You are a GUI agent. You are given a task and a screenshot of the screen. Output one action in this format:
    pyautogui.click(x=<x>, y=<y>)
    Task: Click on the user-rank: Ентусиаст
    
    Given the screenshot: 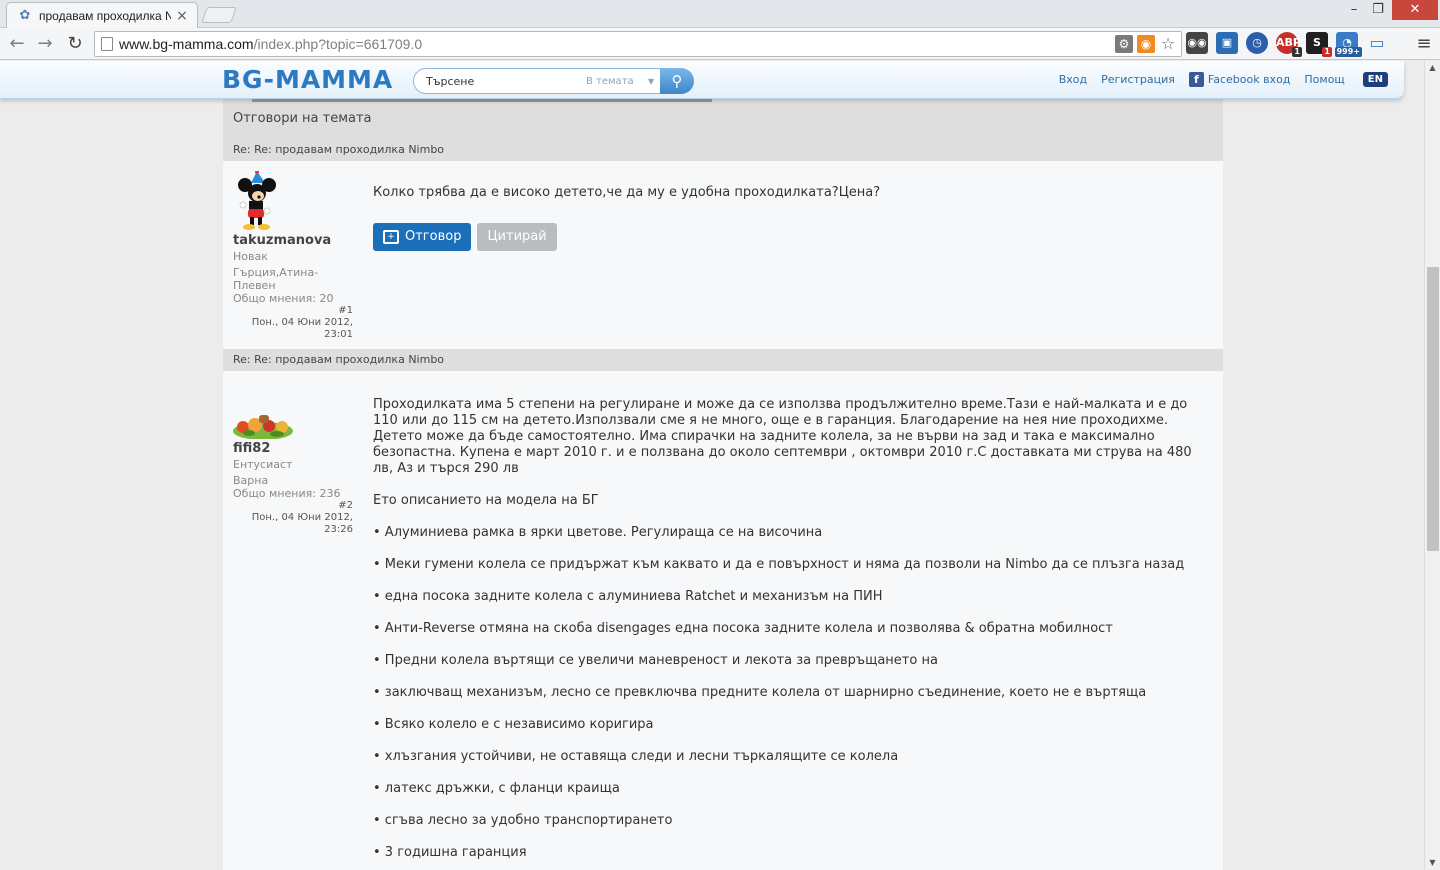 What is the action you would take?
    pyautogui.click(x=263, y=464)
    